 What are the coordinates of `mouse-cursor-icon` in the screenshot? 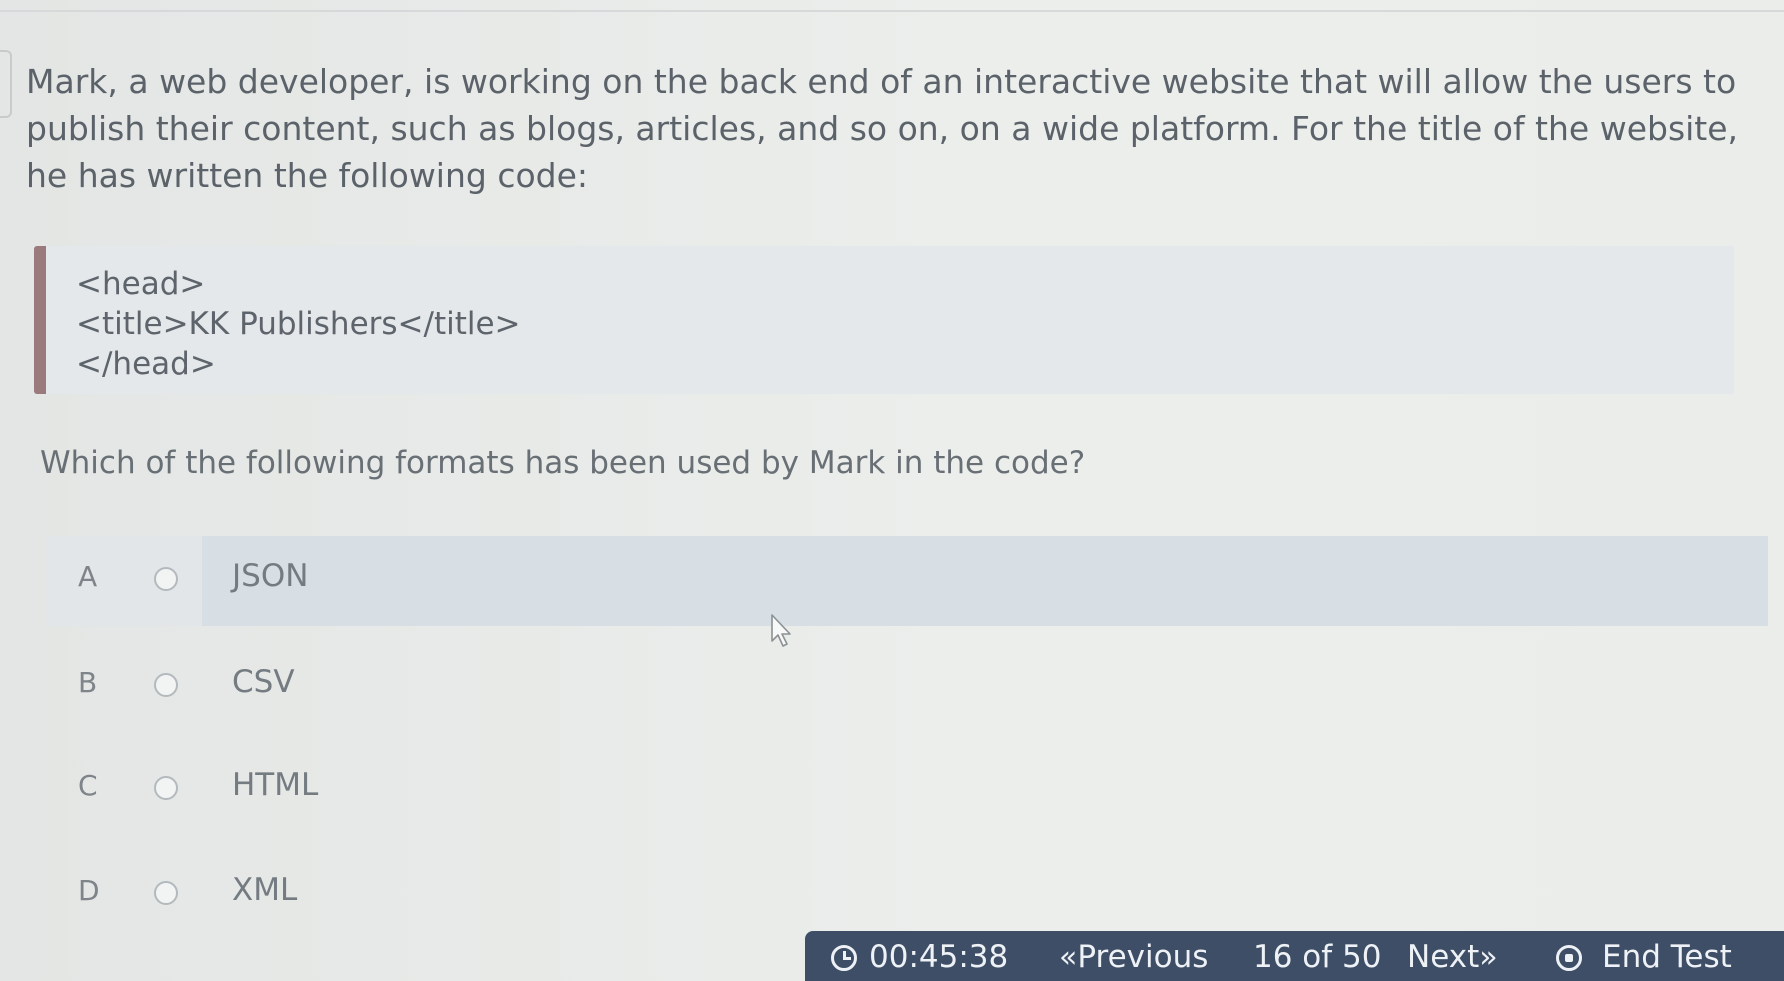 It's located at (781, 630).